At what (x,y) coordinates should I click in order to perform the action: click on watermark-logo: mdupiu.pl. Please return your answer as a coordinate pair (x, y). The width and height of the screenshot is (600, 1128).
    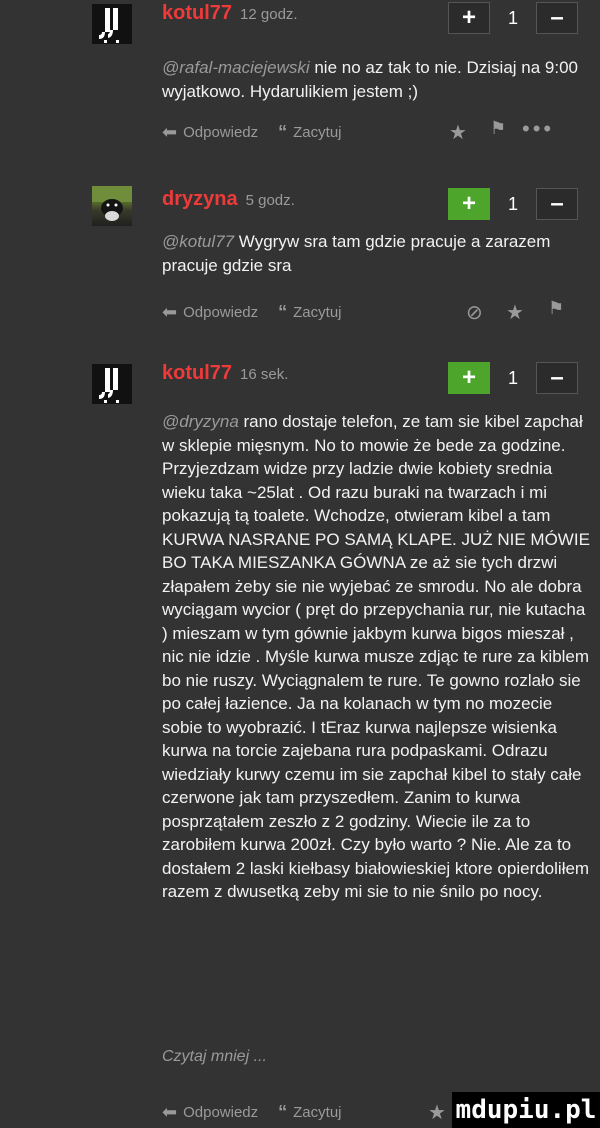
    Looking at the image, I should click on (526, 1110).